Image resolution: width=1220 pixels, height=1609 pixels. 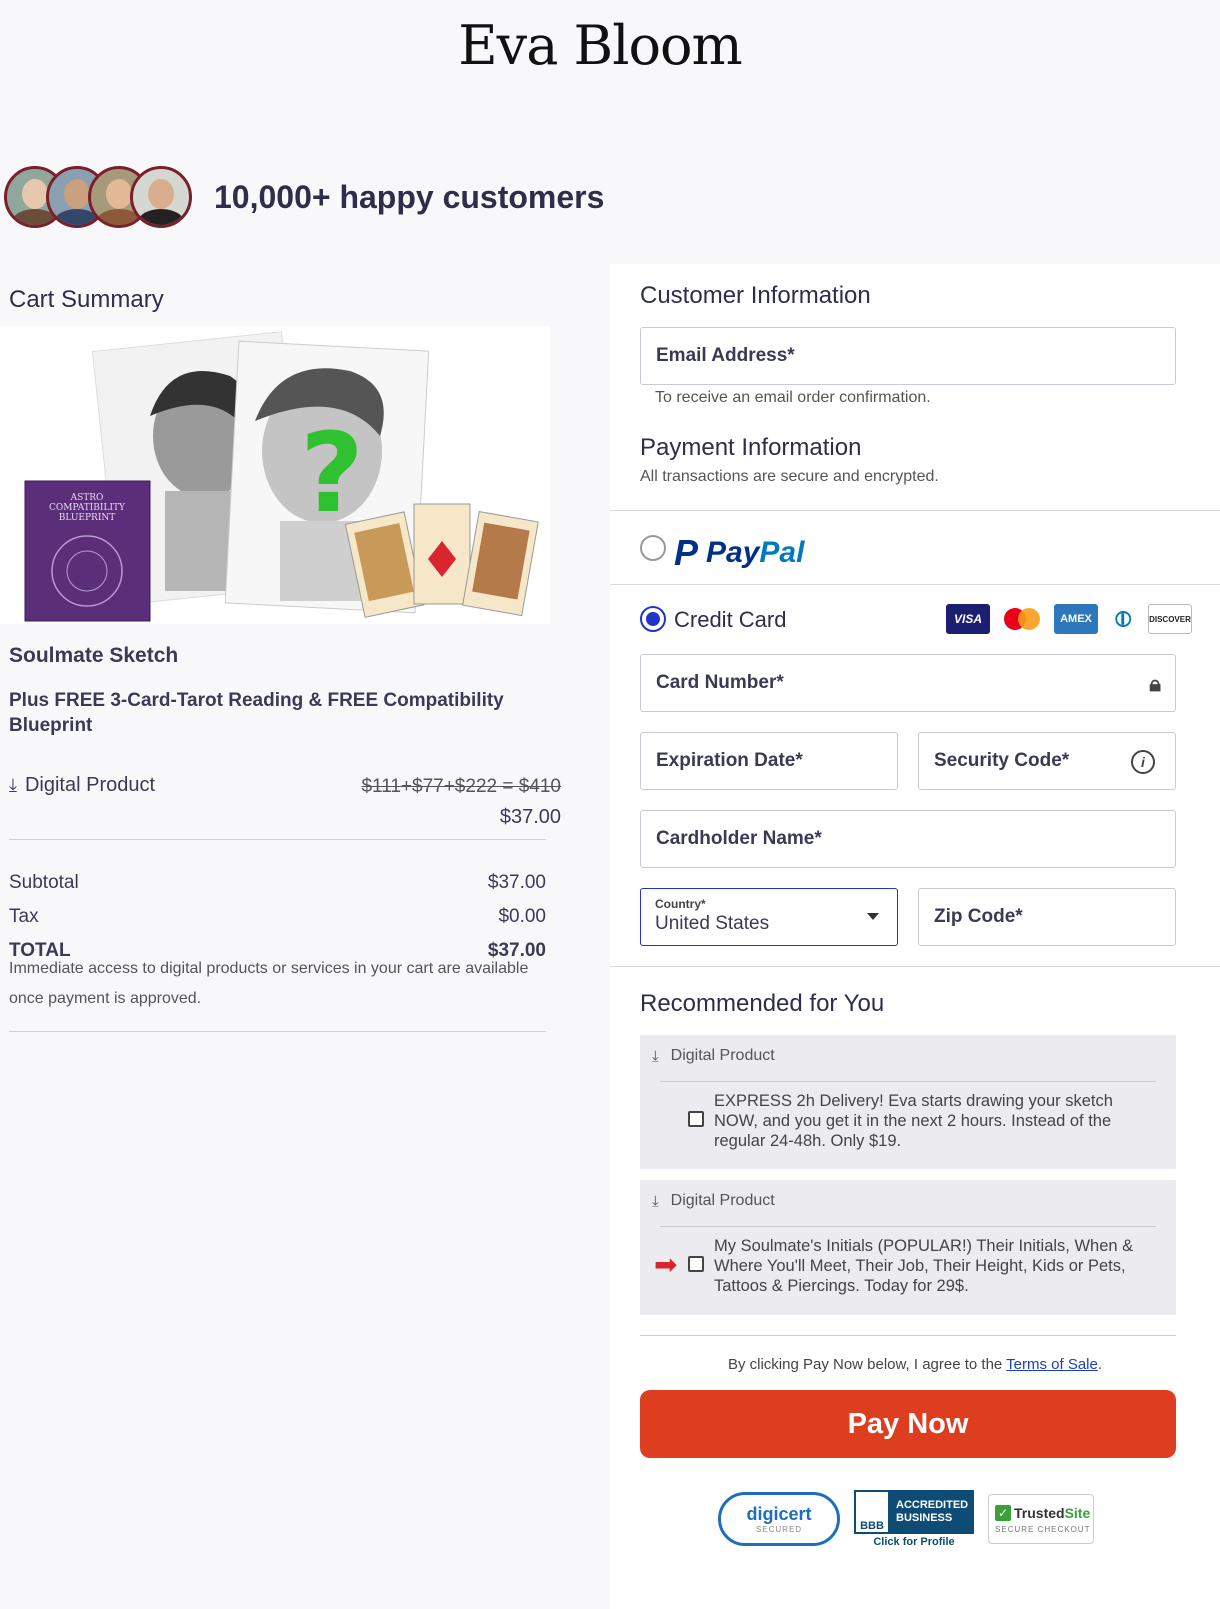 I want to click on cardholder-name-field: Cardholder Name*, so click(x=908, y=839).